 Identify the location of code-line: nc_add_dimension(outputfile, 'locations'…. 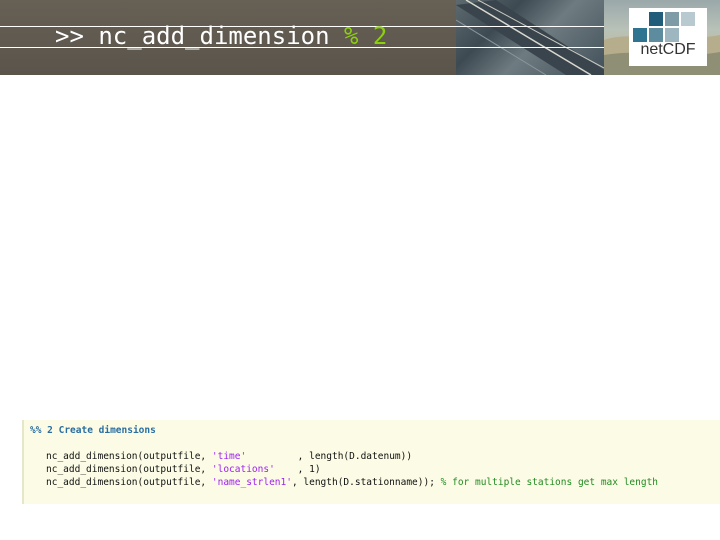
(183, 469).